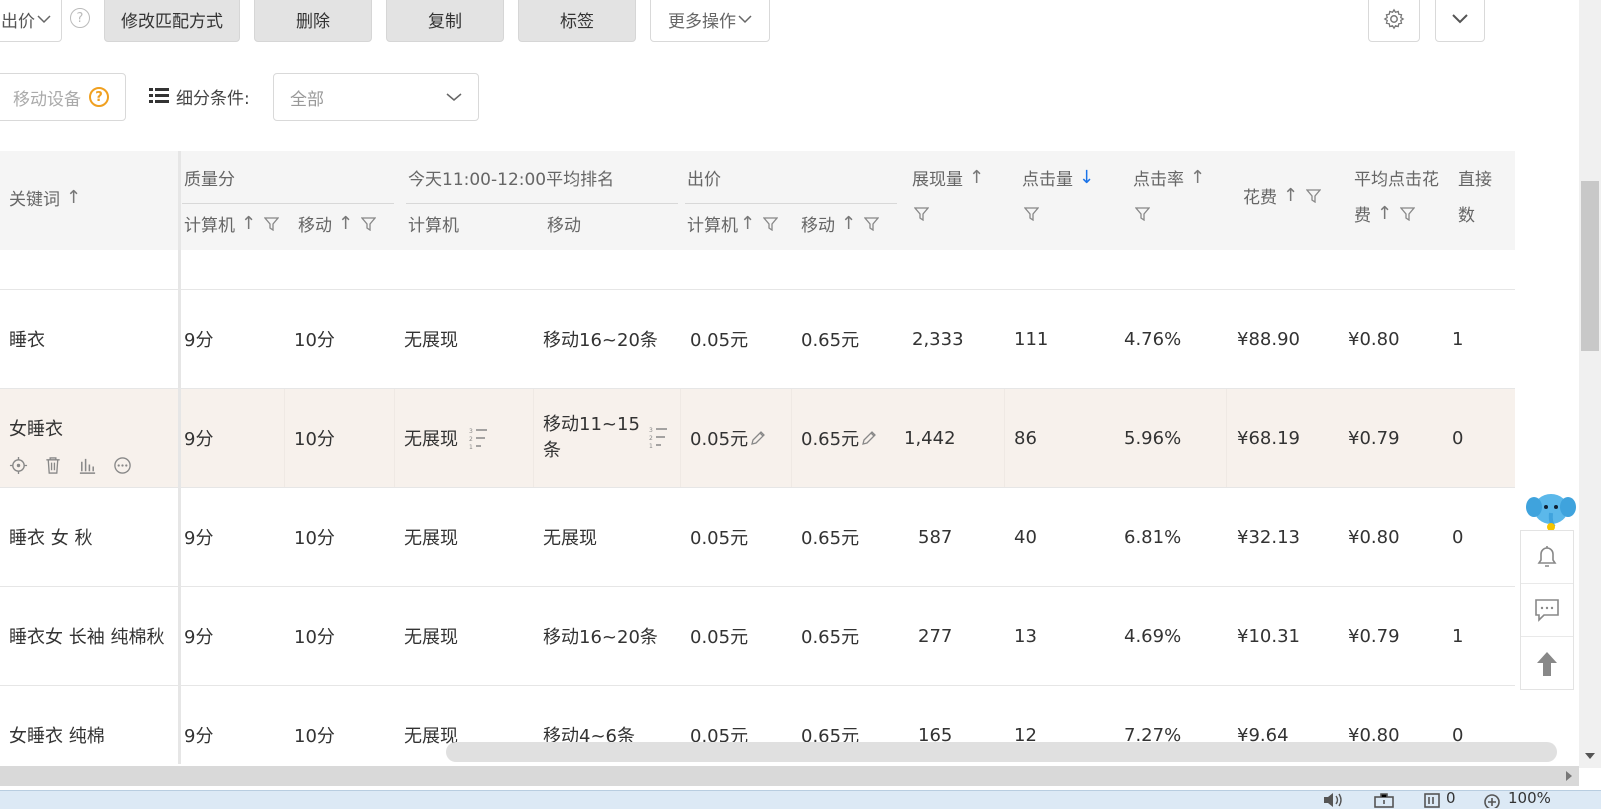 The height and width of the screenshot is (809, 1601). What do you see at coordinates (1025, 537) in the screenshot?
I see `clicks-cell: 40` at bounding box center [1025, 537].